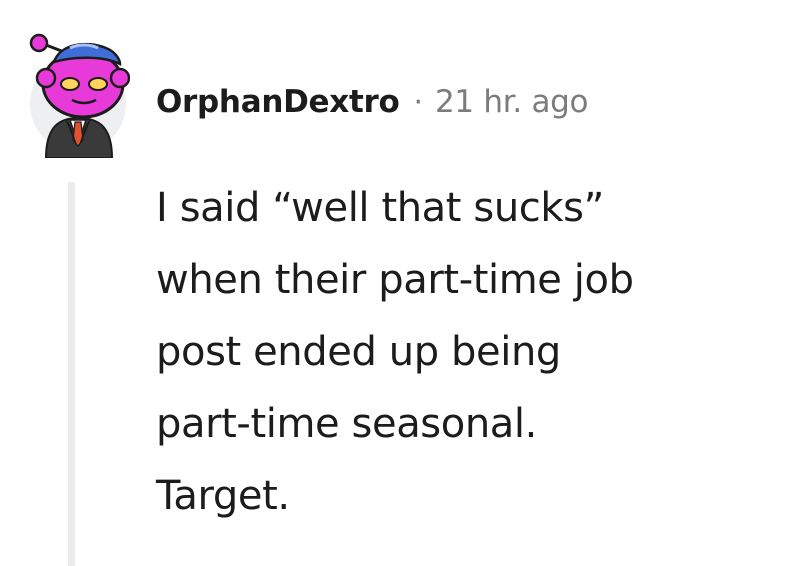 This screenshot has height=566, width=800. I want to click on author-username: OrphanDextro, so click(278, 102).